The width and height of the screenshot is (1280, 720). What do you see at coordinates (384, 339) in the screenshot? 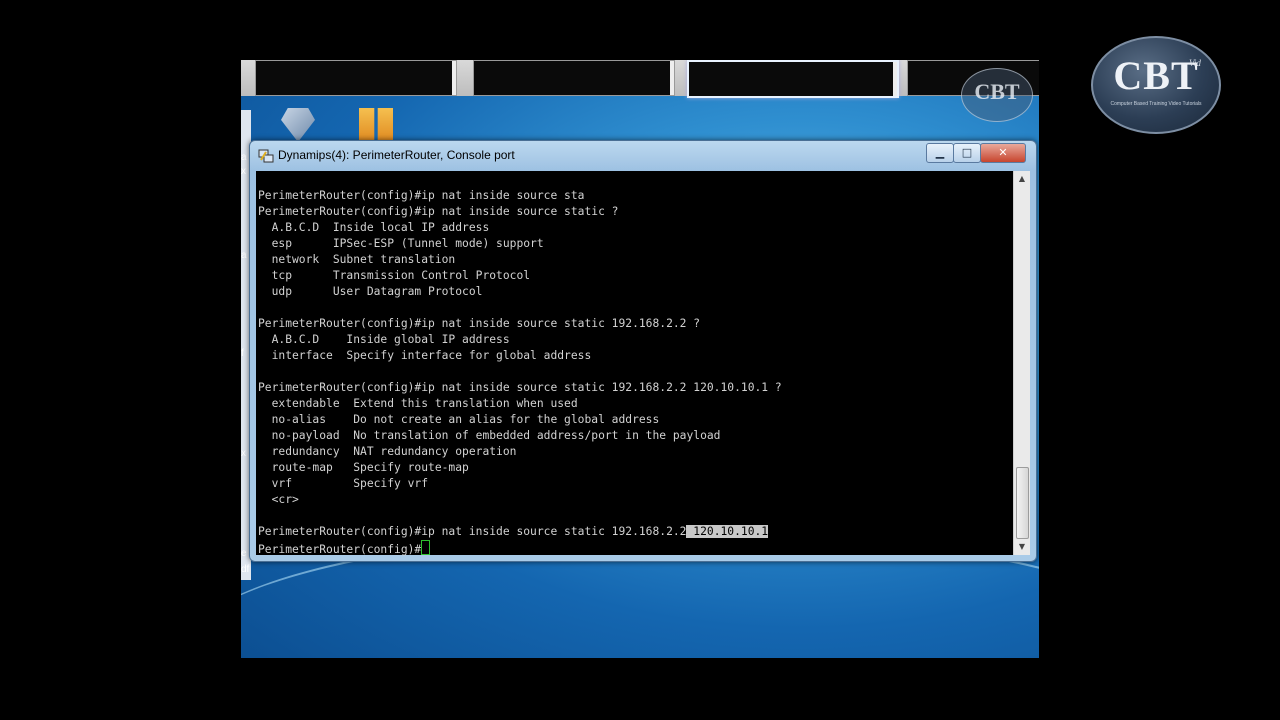
I see `terminal-line: A.B.C.D Inside global IP address` at bounding box center [384, 339].